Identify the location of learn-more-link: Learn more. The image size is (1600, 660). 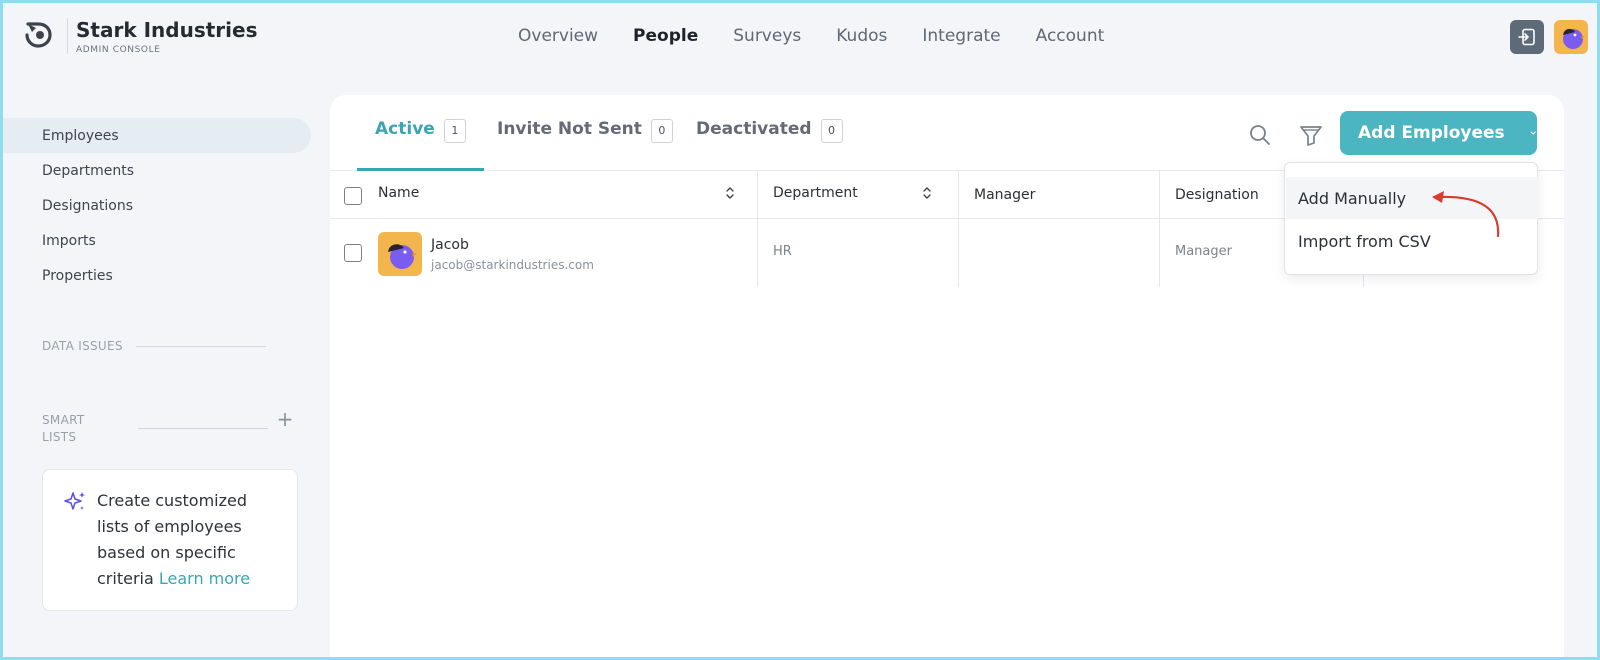
(204, 578).